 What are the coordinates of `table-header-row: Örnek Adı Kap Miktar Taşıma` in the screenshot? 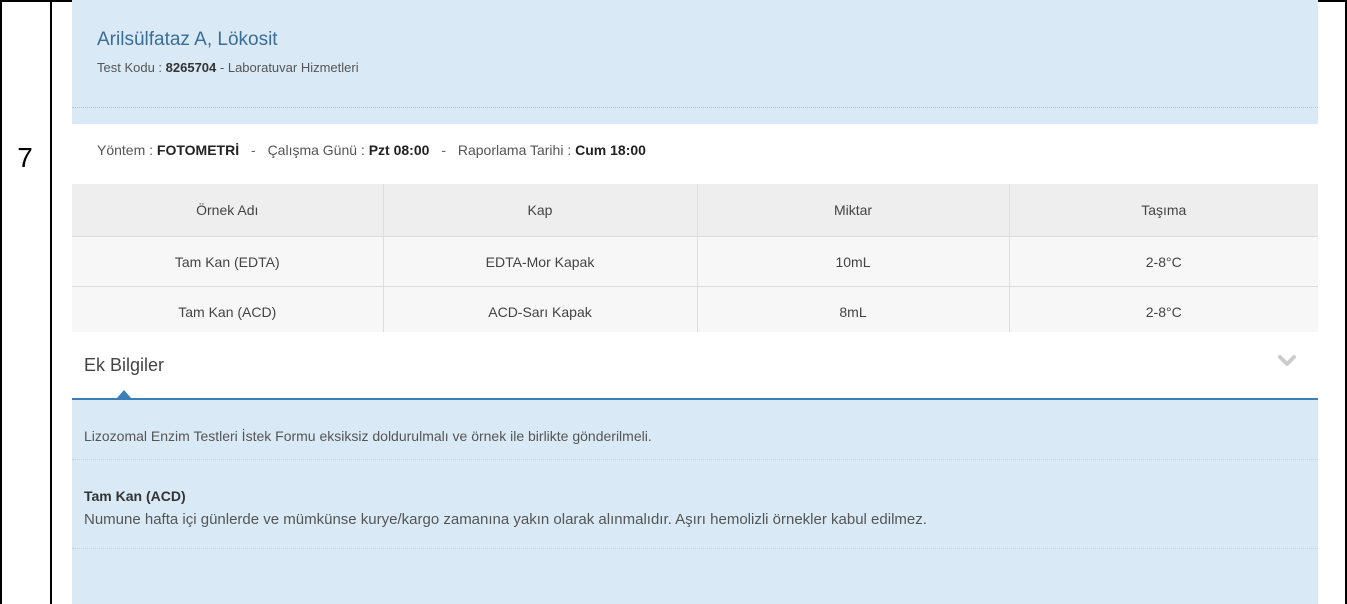 It's located at (695, 210).